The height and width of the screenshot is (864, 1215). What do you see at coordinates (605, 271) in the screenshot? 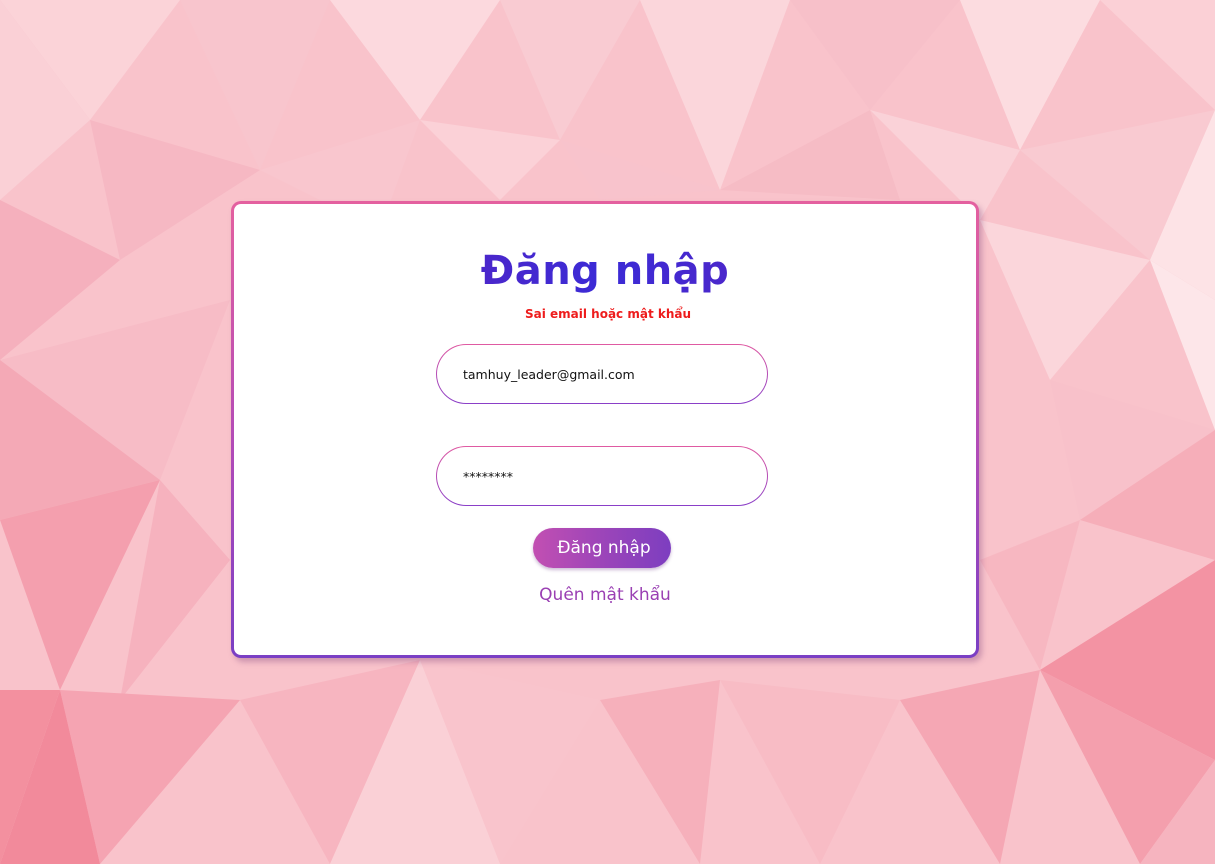
I see `page-title: Đăng nhập` at bounding box center [605, 271].